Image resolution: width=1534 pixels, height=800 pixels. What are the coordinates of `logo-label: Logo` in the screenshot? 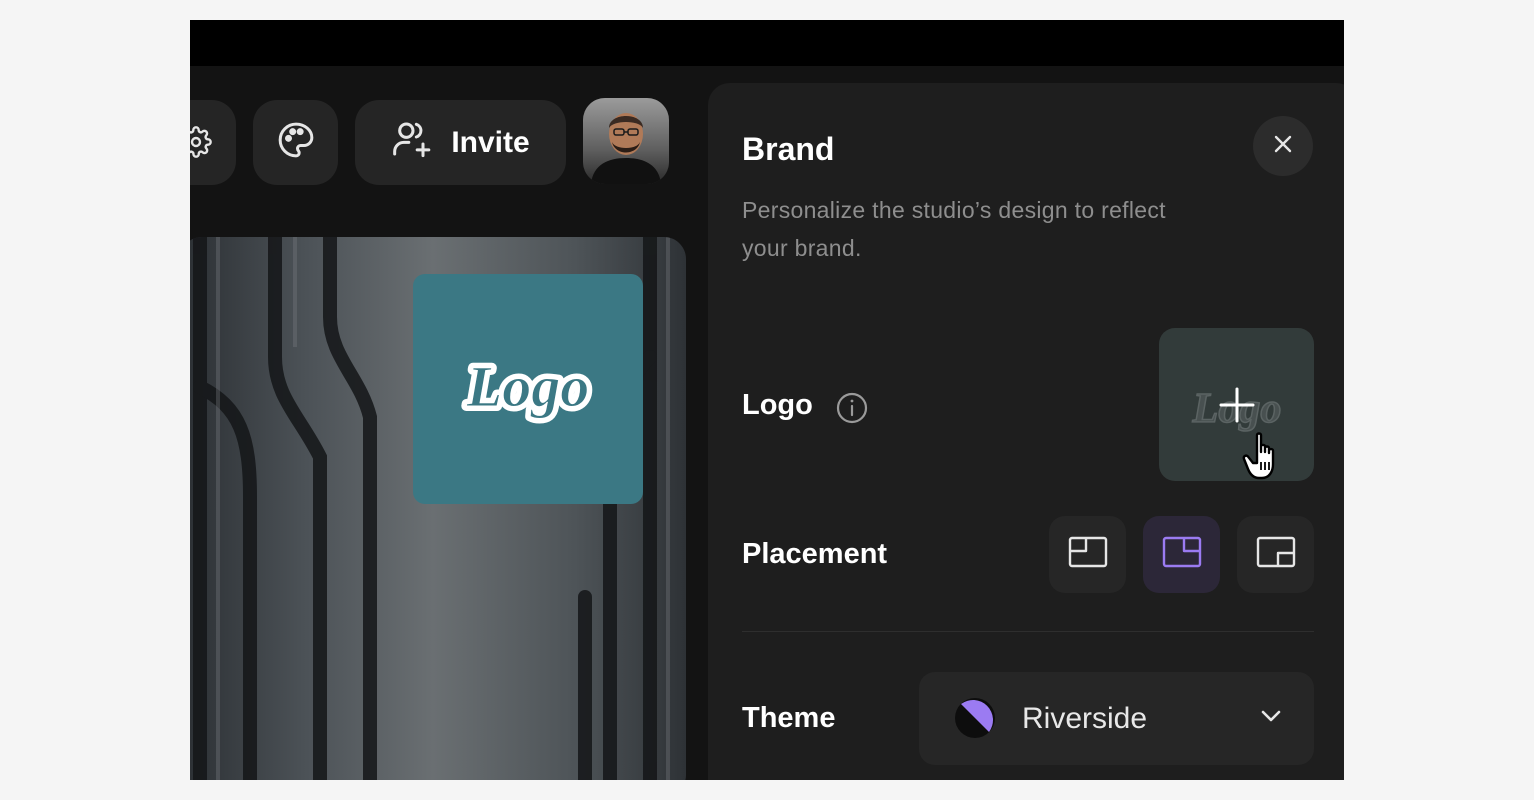 It's located at (777, 405).